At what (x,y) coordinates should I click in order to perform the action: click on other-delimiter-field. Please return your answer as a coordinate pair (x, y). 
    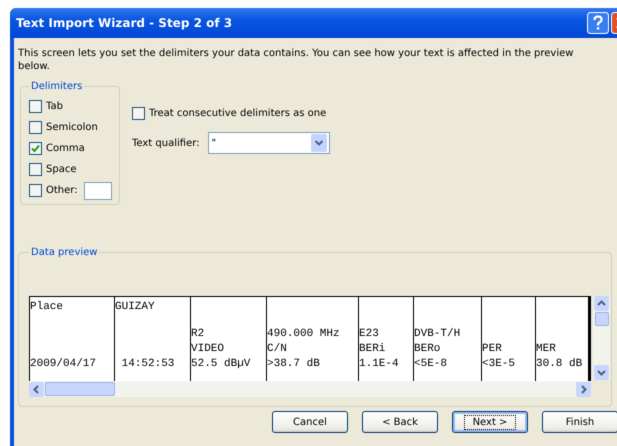
    Looking at the image, I should click on (98, 191).